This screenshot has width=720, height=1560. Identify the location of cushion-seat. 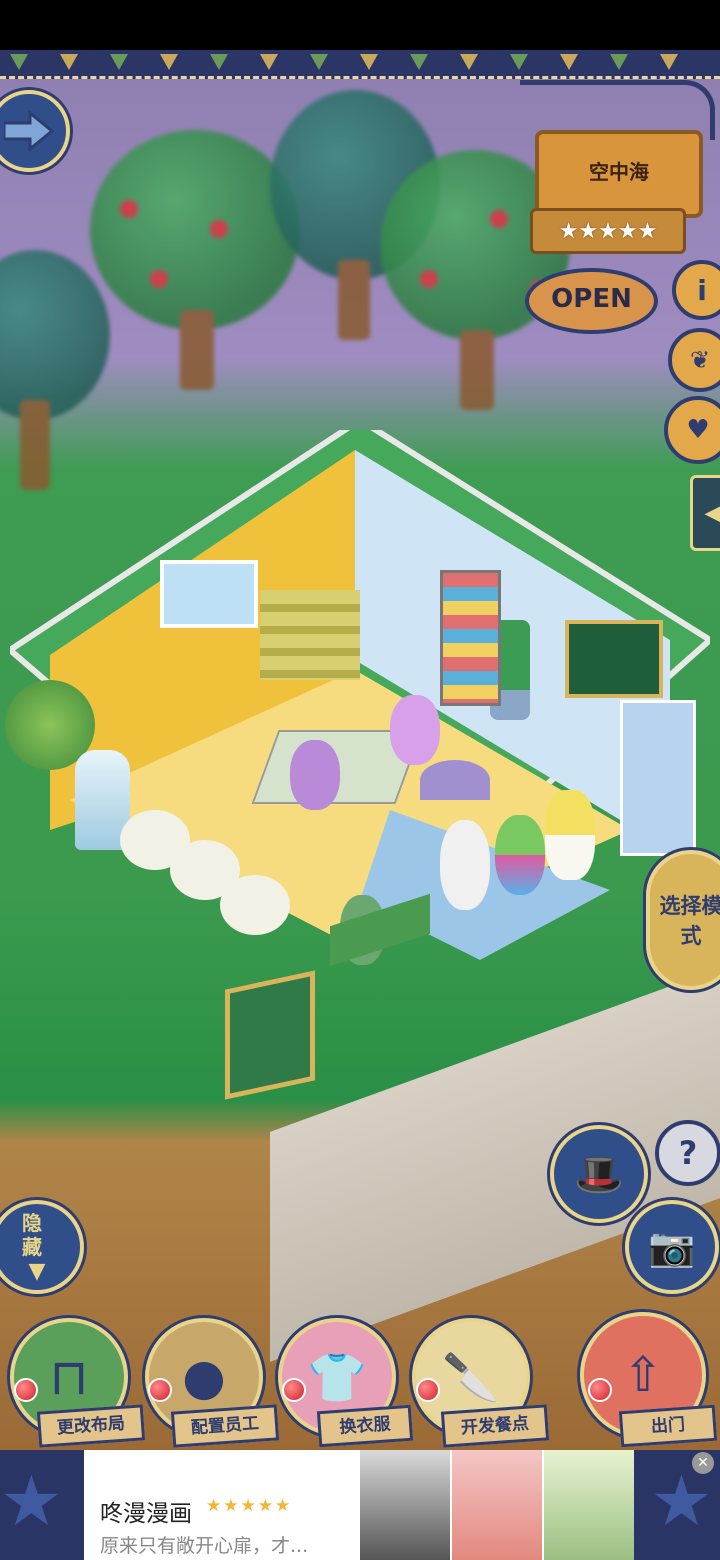
(255, 905).